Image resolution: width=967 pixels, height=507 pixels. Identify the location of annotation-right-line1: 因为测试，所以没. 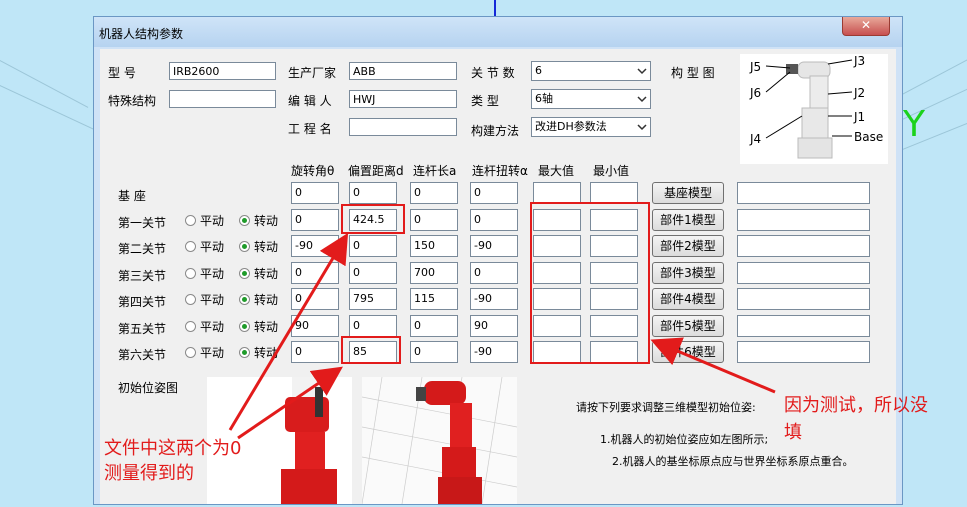
(856, 405).